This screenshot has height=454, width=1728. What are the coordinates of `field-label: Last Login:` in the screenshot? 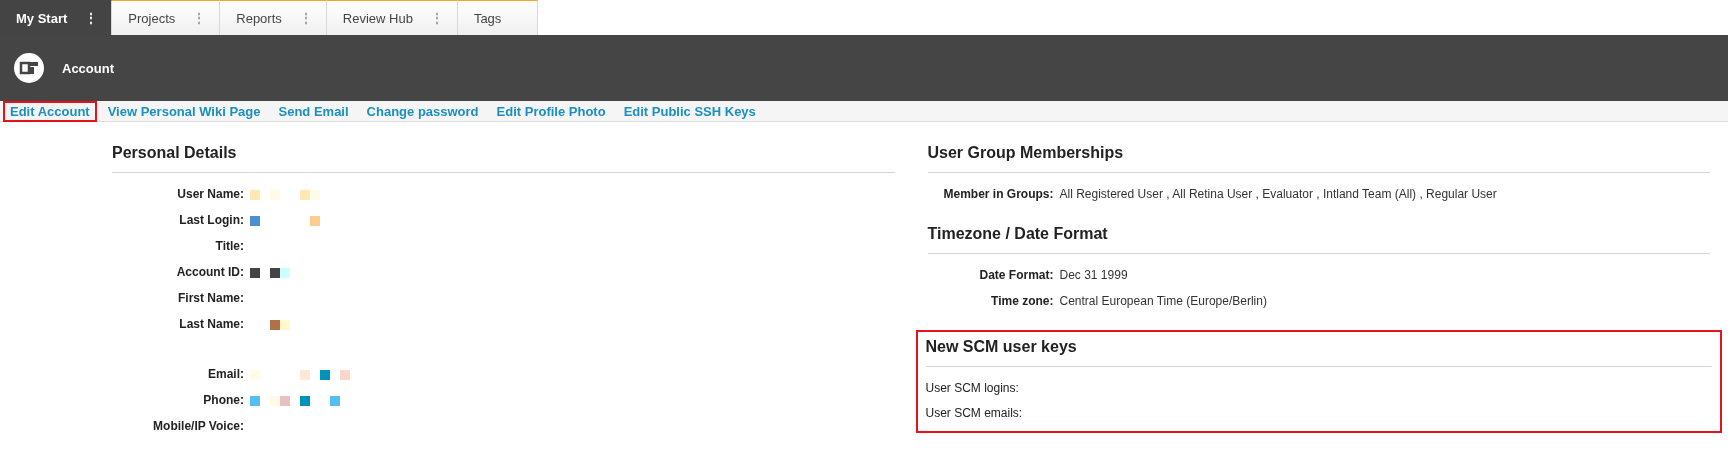 It's located at (211, 220).